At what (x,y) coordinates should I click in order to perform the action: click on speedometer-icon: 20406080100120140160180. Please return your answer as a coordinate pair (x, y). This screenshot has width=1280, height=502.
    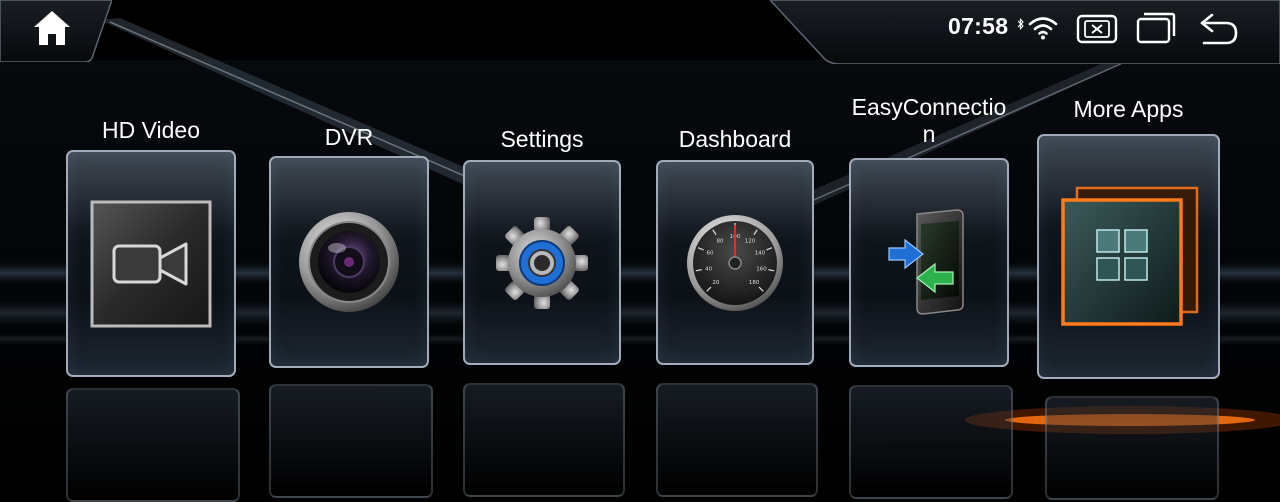
    Looking at the image, I should click on (735, 262).